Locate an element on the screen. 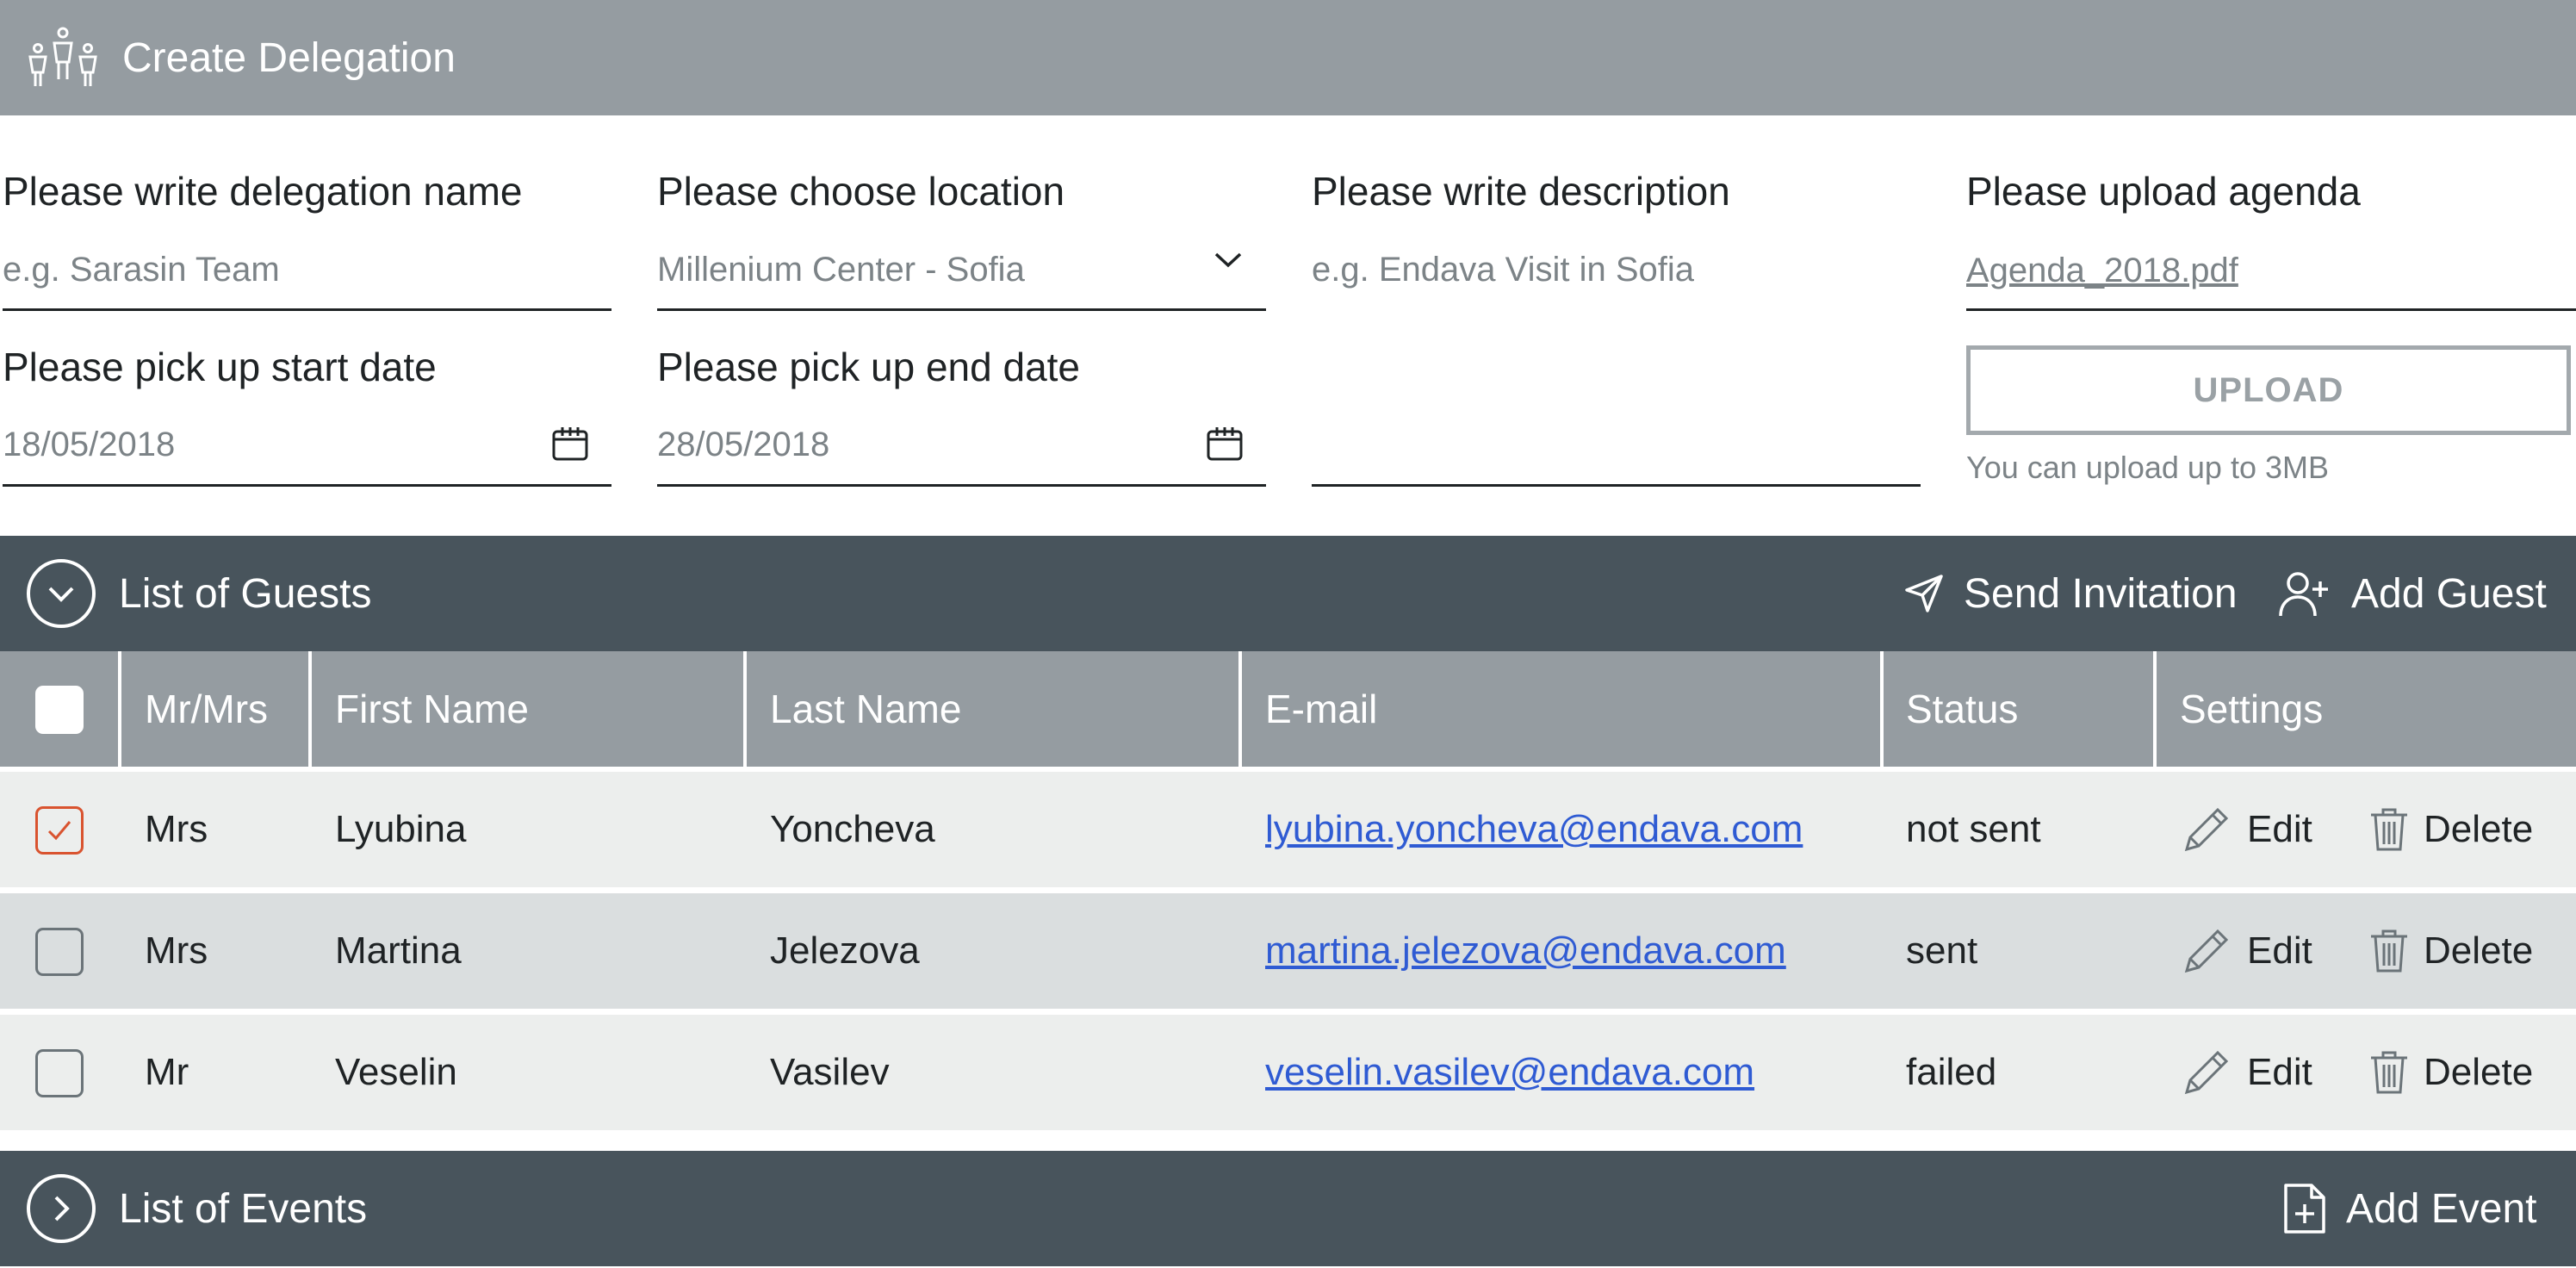 The image size is (2576, 1268). delegation-name-underline is located at coordinates (307, 309).